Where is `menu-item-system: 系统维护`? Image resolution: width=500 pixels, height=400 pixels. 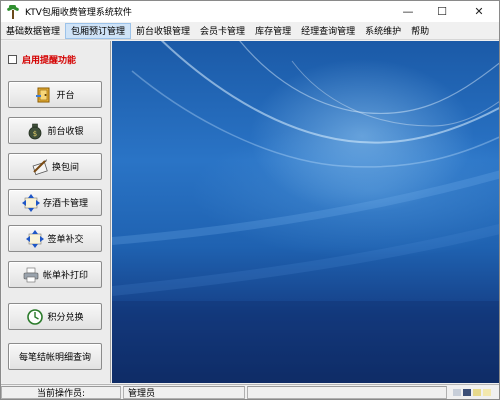
menu-item-system: 系统维护 is located at coordinates (383, 31).